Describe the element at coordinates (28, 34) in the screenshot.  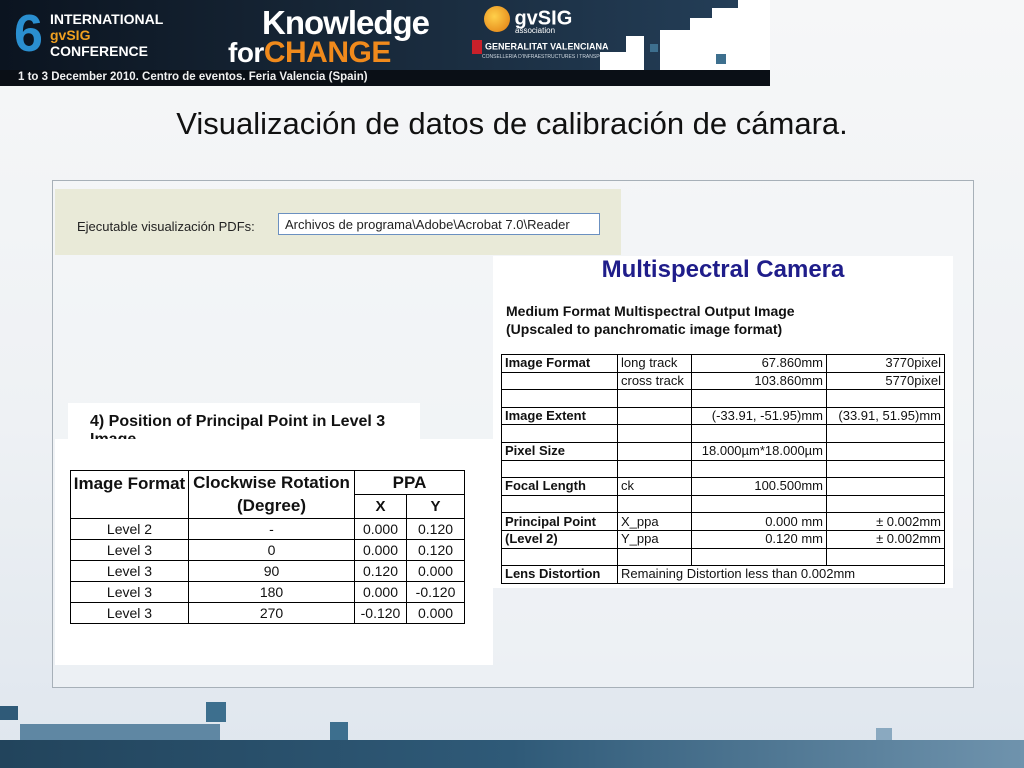
I see `conference-number: 6` at that location.